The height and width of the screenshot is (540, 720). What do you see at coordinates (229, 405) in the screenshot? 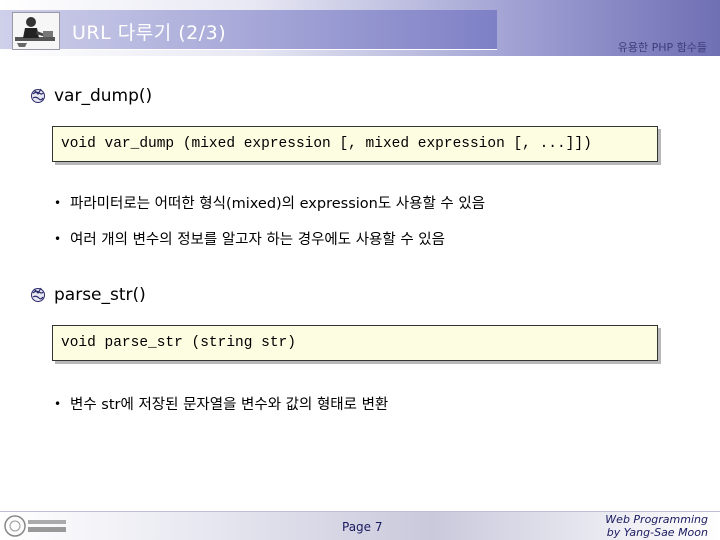
I see `list-item-text: 변수 str에 저장된 문자열을 변수와 값의 형태로 변환` at bounding box center [229, 405].